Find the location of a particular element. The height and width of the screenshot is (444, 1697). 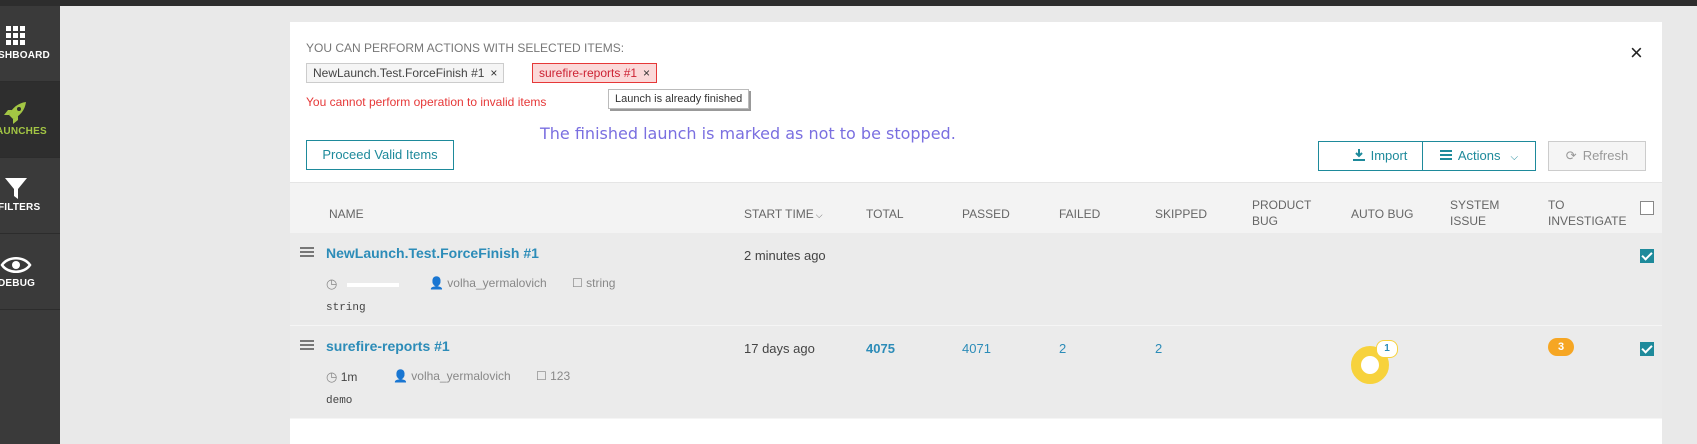

passed-count: 4071 is located at coordinates (976, 348).